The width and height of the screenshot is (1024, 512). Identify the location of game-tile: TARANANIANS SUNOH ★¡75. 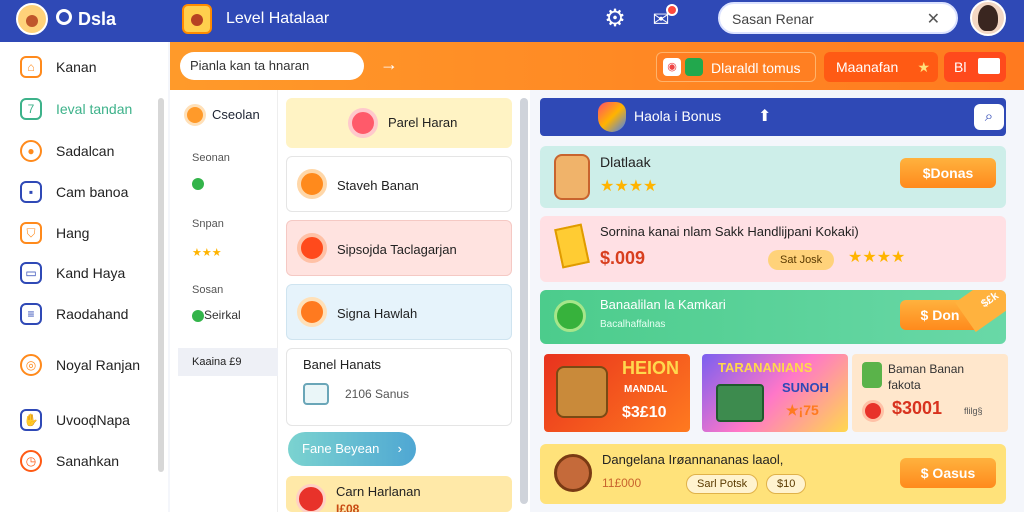
(775, 393).